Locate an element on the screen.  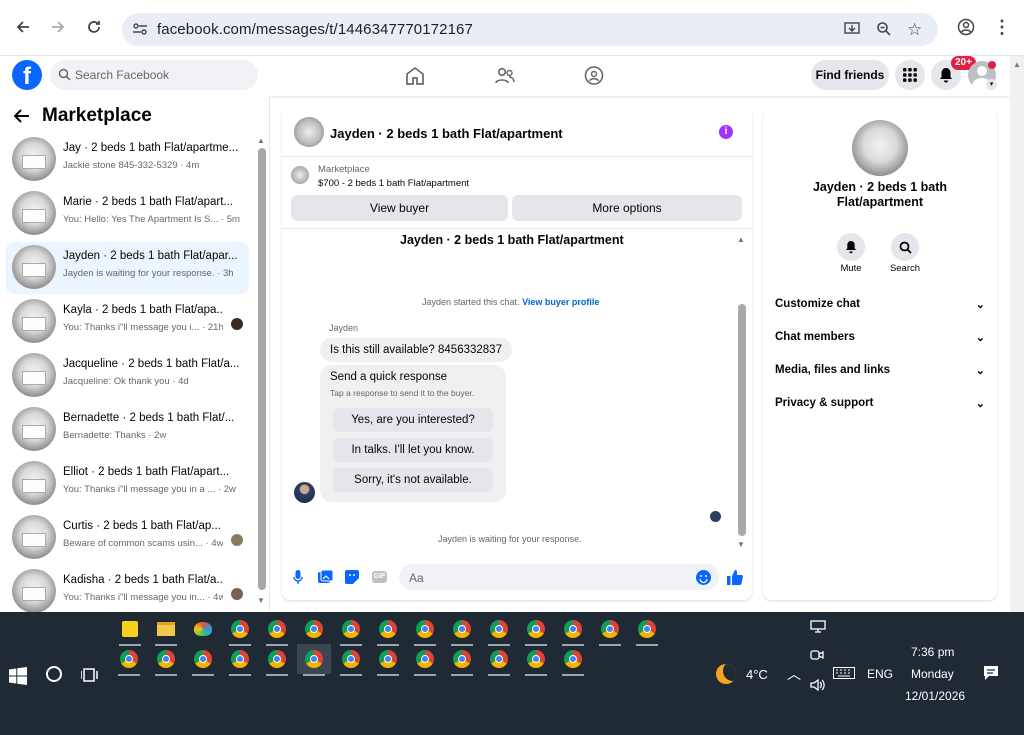
chat-scroll-down-icon: ▼ is located at coordinates (741, 544).